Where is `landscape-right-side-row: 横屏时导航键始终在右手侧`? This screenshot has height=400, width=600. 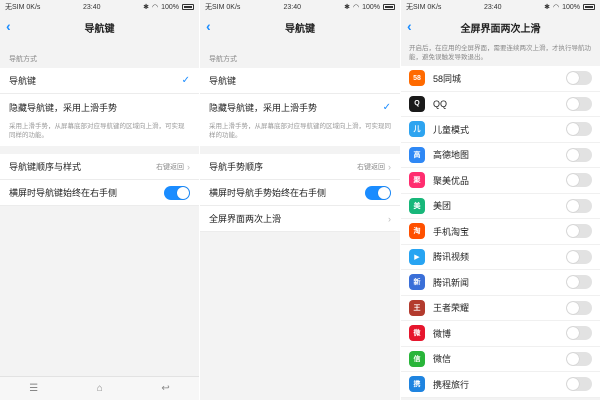
landscape-right-side-row: 横屏时导航键始终在右手侧 is located at coordinates (99, 193).